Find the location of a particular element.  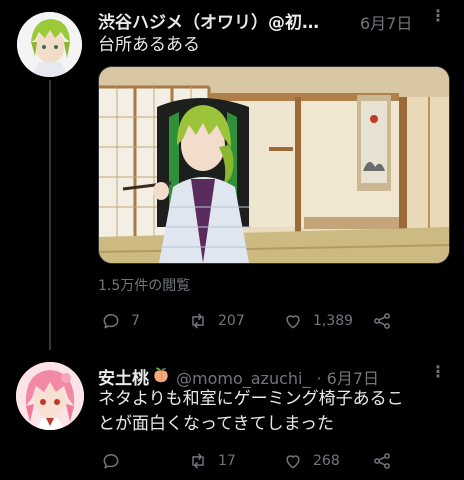

tweet2-share-button is located at coordinates (382, 461).